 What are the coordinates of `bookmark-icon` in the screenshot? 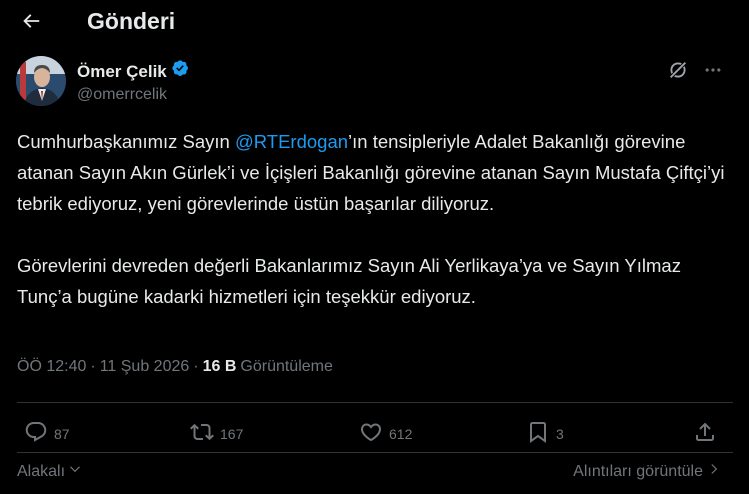 It's located at (538, 433).